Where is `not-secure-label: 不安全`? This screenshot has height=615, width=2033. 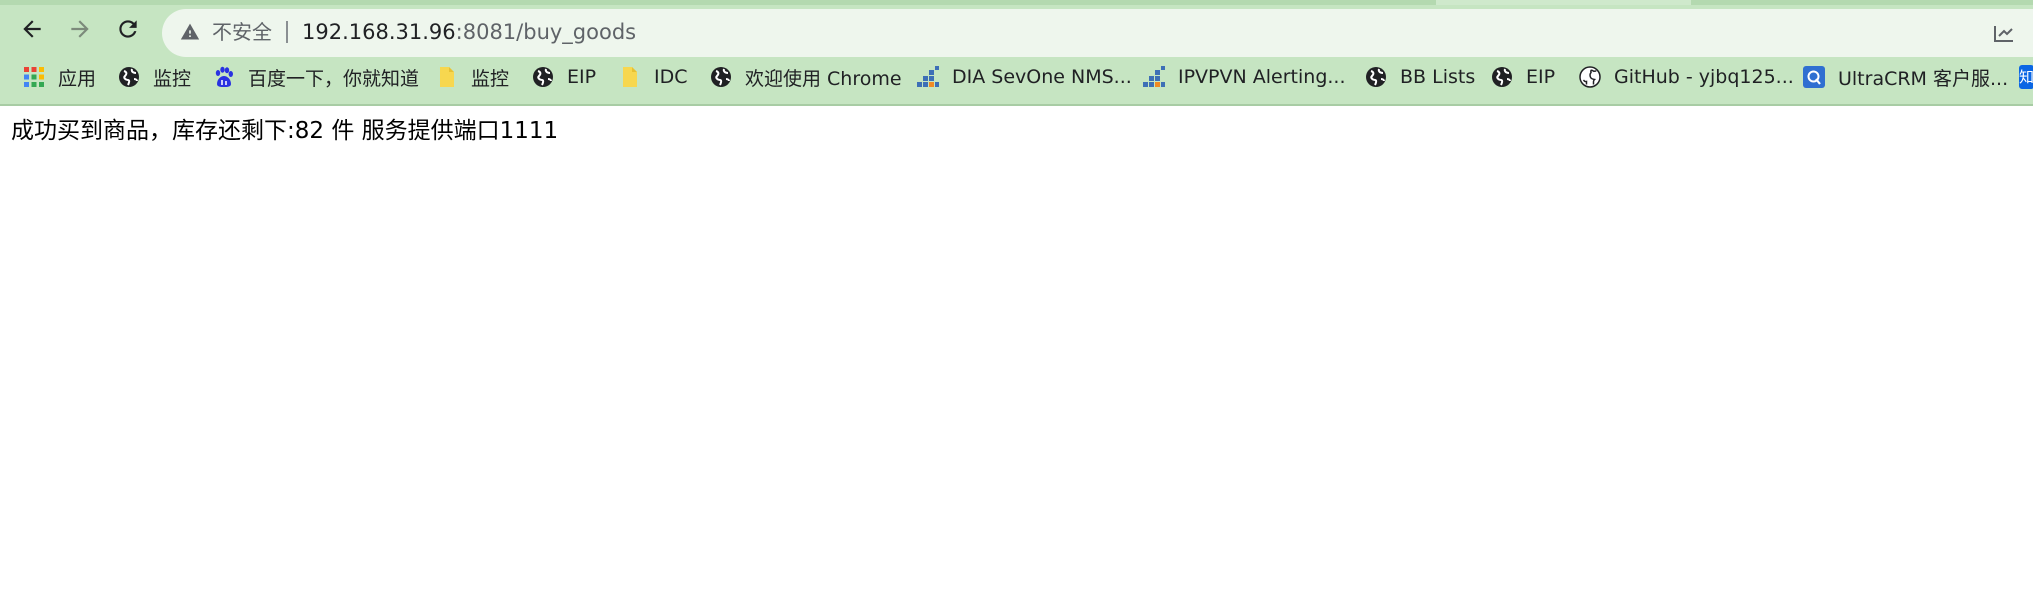
not-secure-label: 不安全 is located at coordinates (242, 32).